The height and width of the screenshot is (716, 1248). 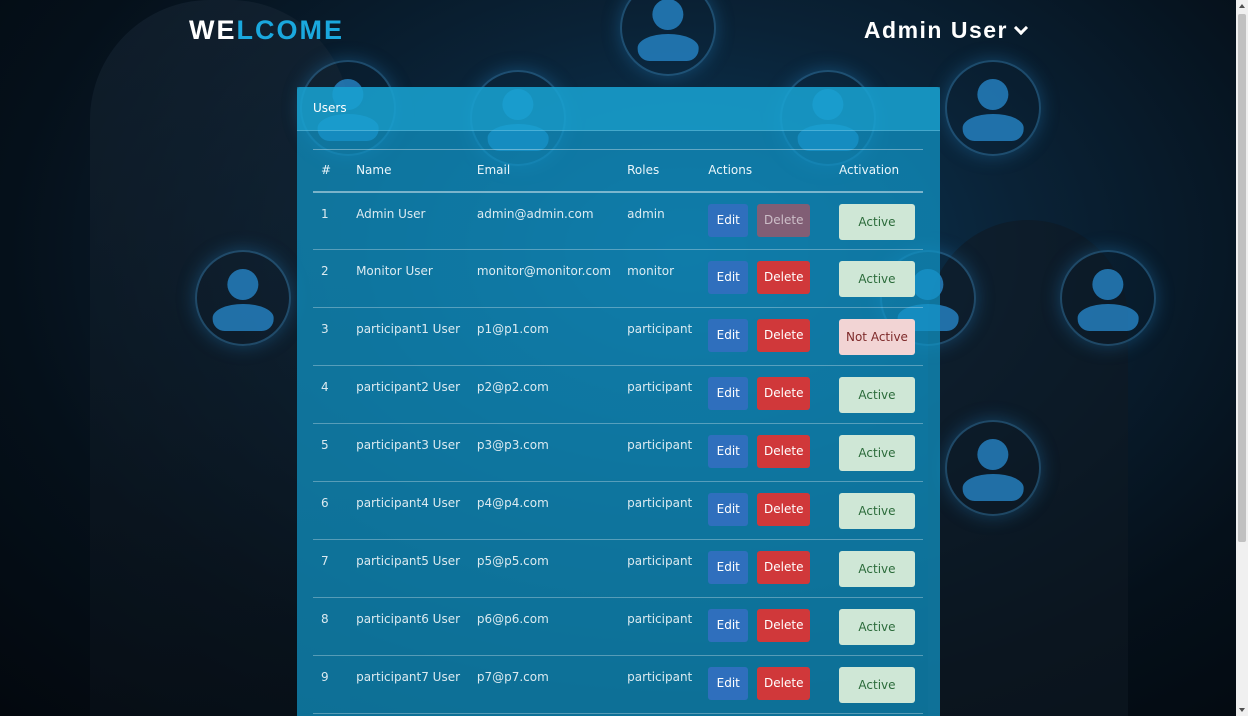 What do you see at coordinates (408, 510) in the screenshot?
I see `user-name-cell: participant4 User` at bounding box center [408, 510].